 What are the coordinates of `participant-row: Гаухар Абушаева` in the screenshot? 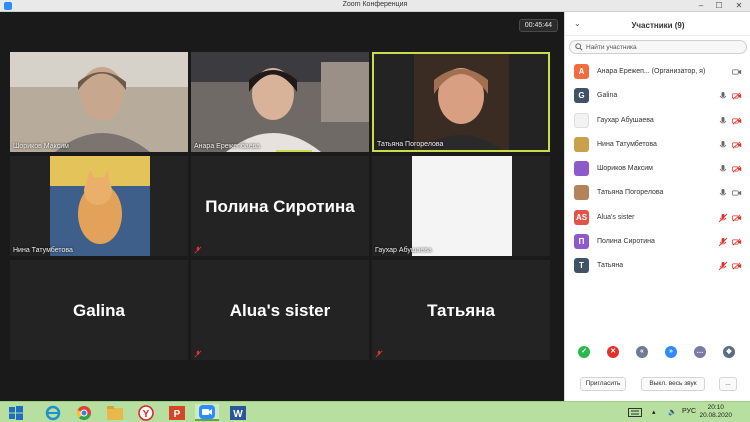 It's located at (657, 121).